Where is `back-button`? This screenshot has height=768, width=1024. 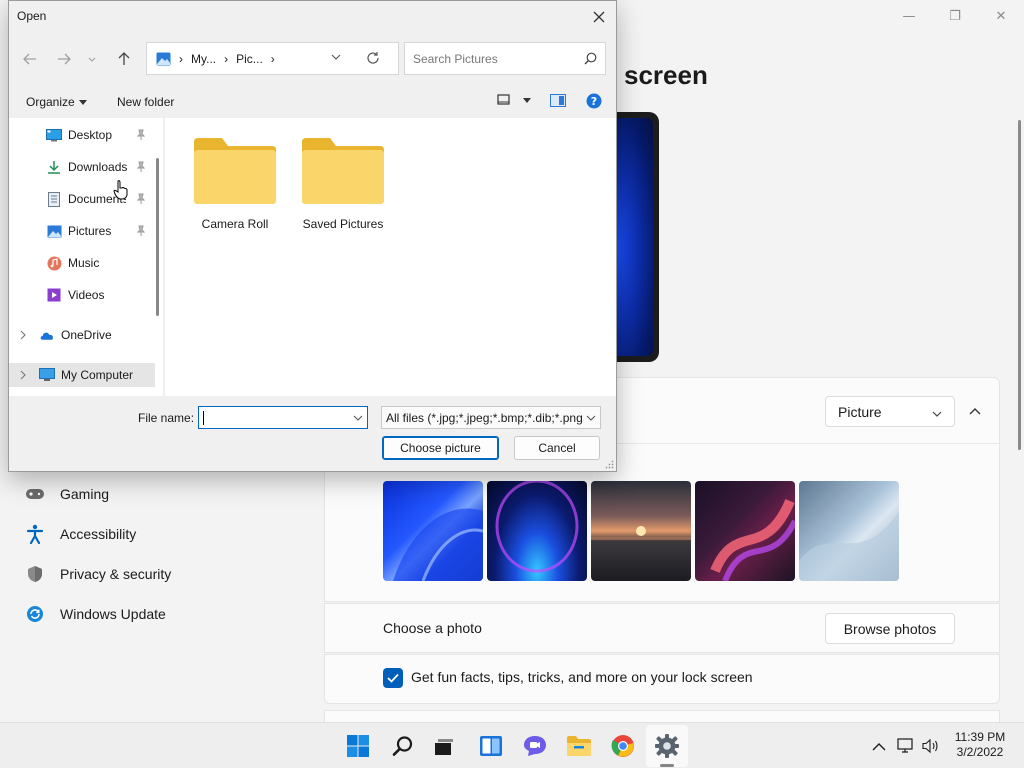
back-button is located at coordinates (30, 59).